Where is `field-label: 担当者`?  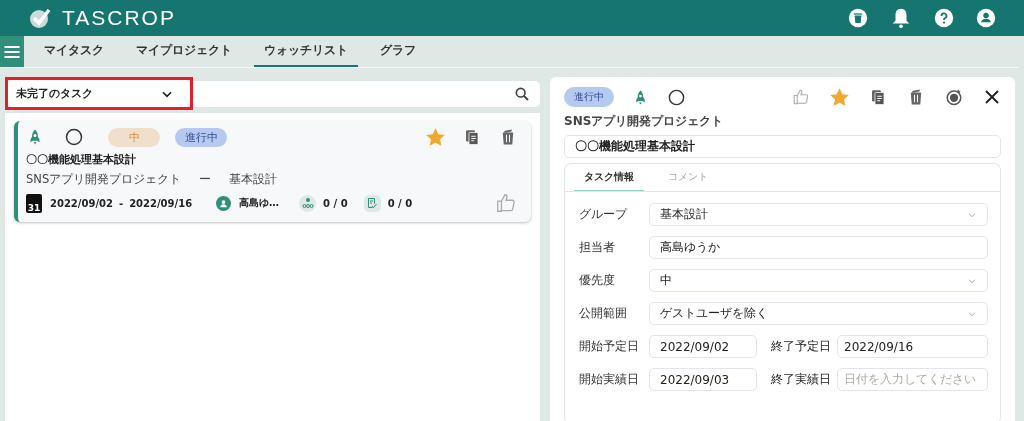
field-label: 担当者 is located at coordinates (597, 247).